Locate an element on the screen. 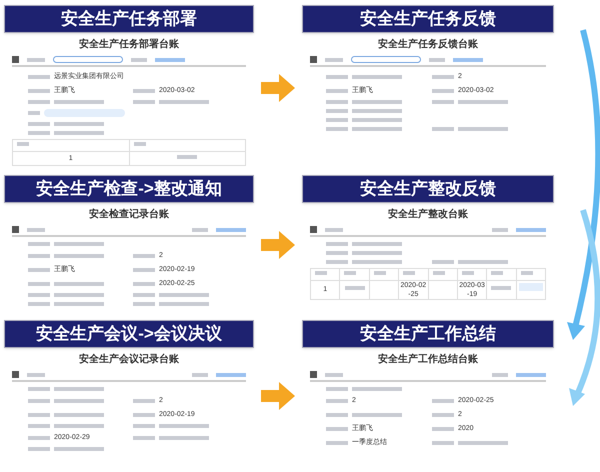 The width and height of the screenshot is (600, 472). section-header: 安全生产工作总结 is located at coordinates (428, 334).